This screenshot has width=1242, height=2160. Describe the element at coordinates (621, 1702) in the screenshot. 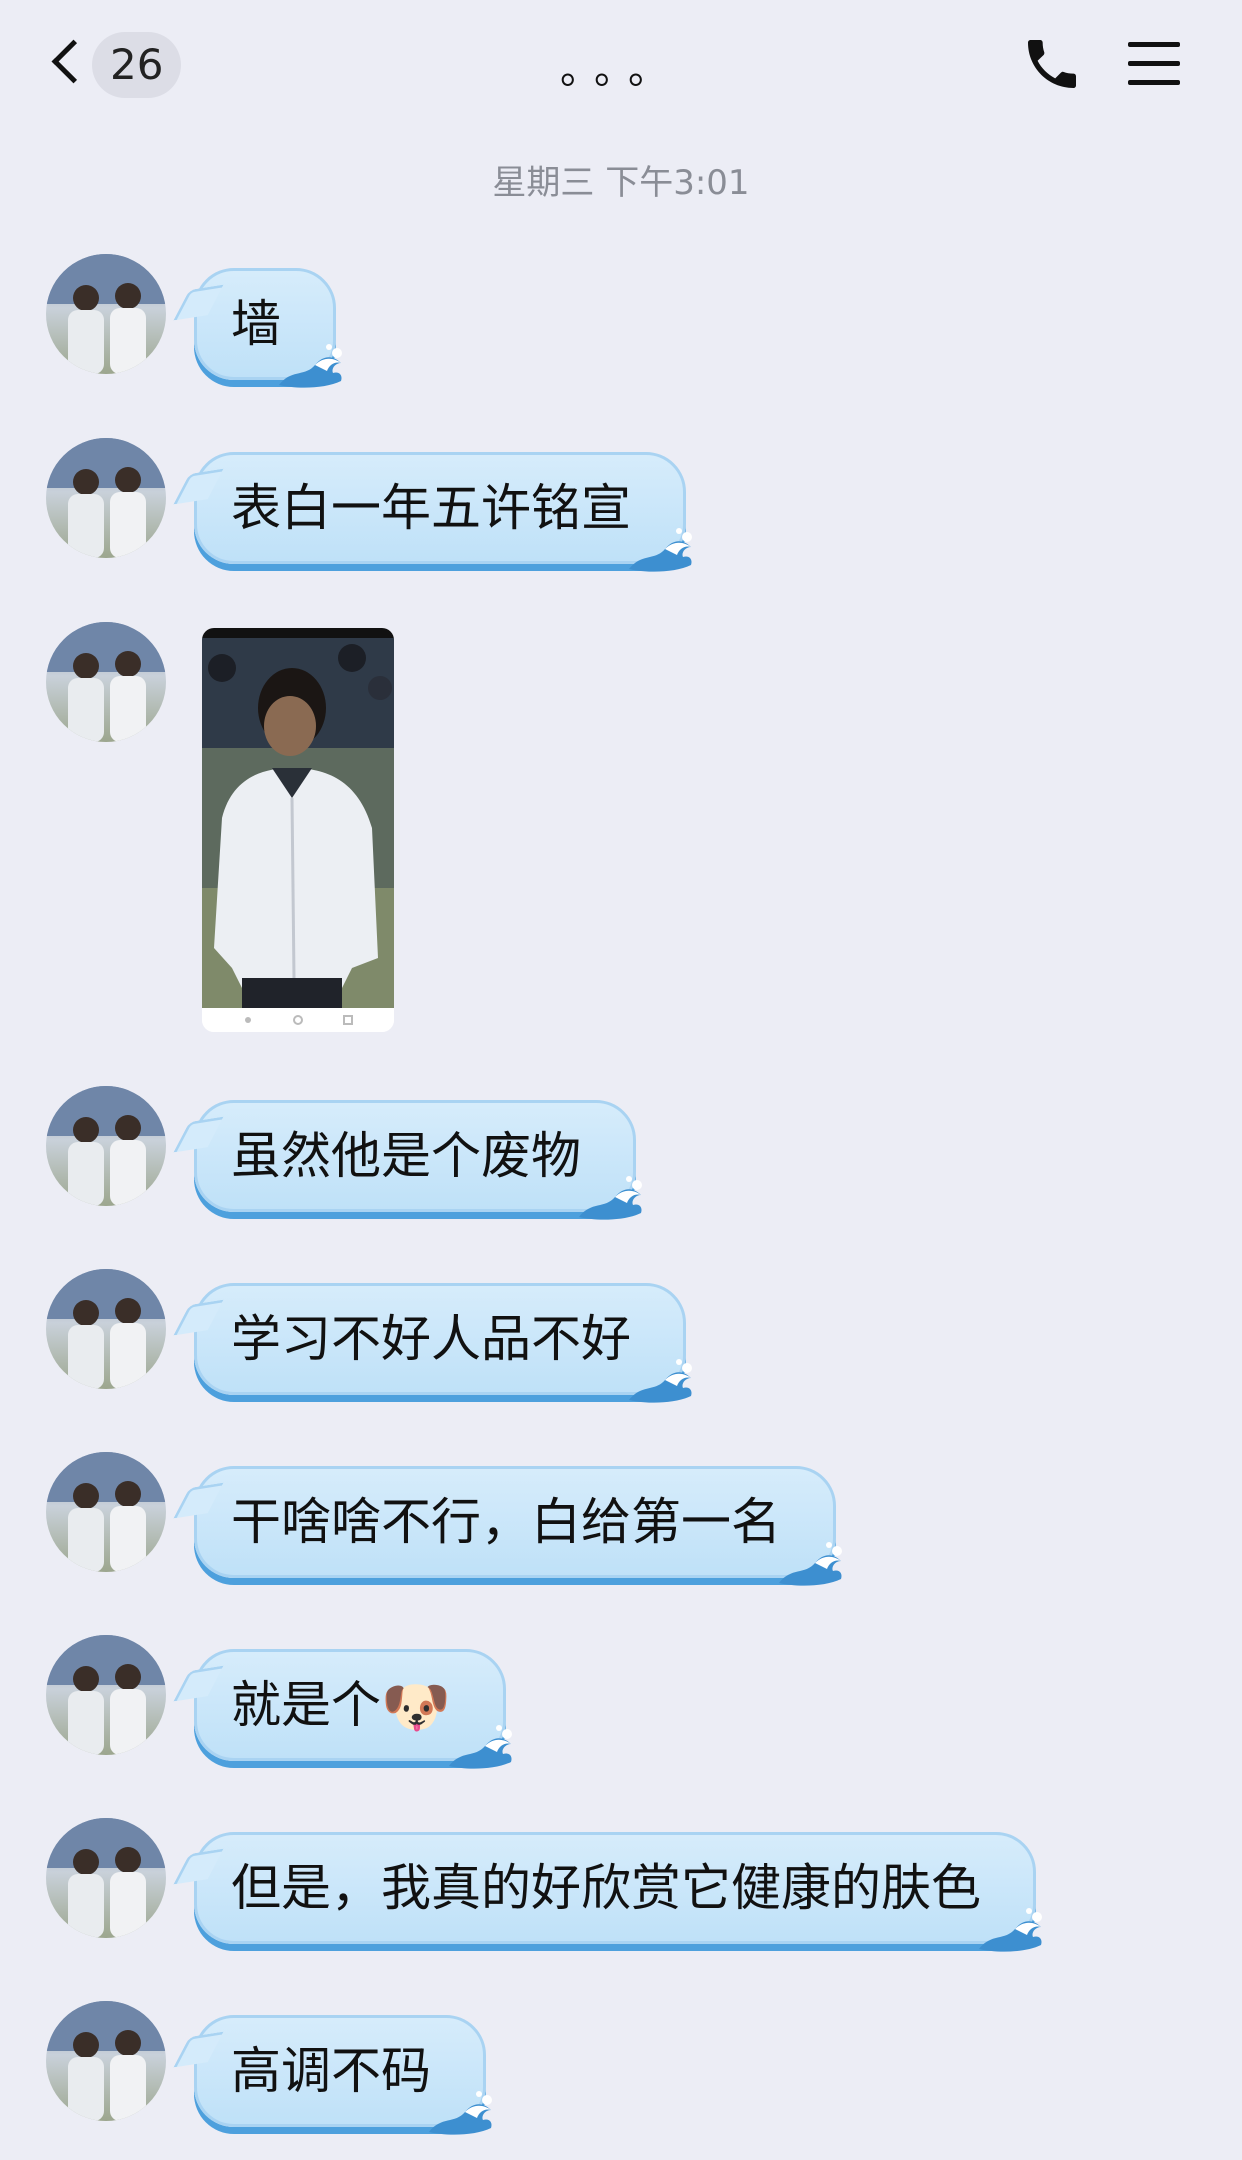

I see `message-row: 就是个🐶` at that location.